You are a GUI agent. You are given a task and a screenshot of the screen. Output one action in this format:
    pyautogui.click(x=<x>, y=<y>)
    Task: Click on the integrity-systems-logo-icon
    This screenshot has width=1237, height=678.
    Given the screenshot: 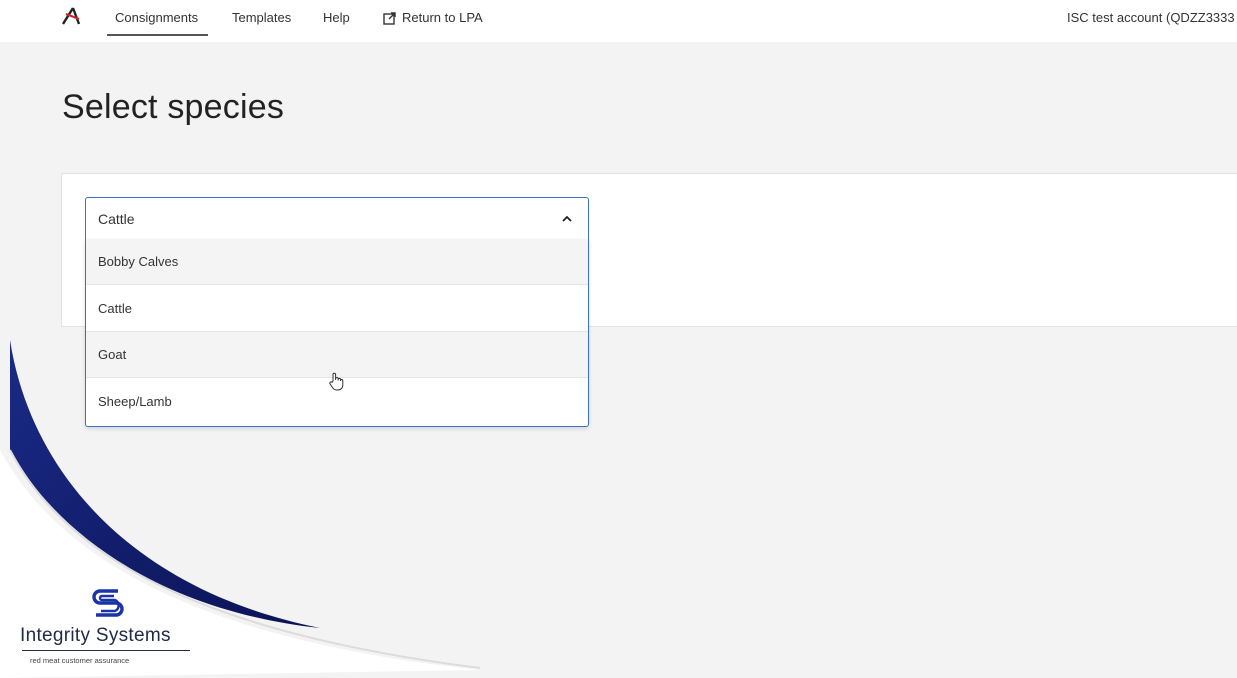 What is the action you would take?
    pyautogui.click(x=108, y=603)
    